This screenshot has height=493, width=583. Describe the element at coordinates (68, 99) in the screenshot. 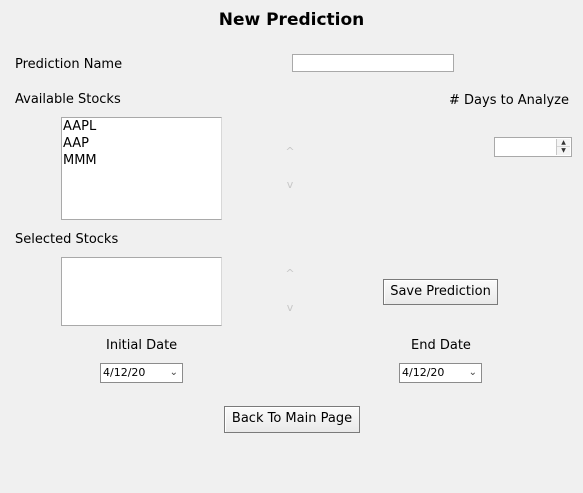

I see `available-stocks-label: Available Stocks` at that location.